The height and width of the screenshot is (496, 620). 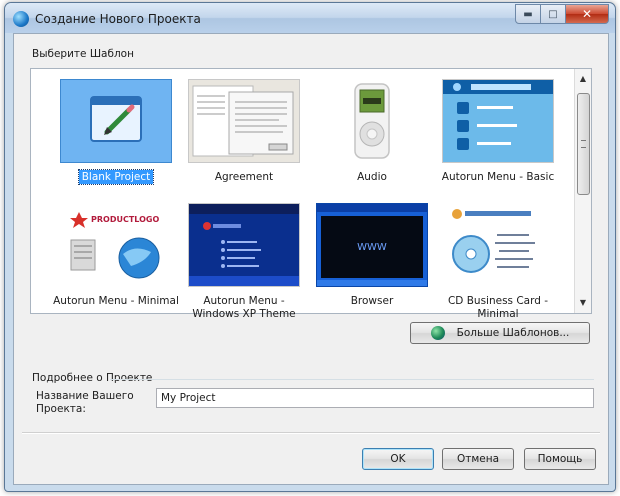 I want to click on project-name-label-line1: Название Вашего, so click(x=85, y=396).